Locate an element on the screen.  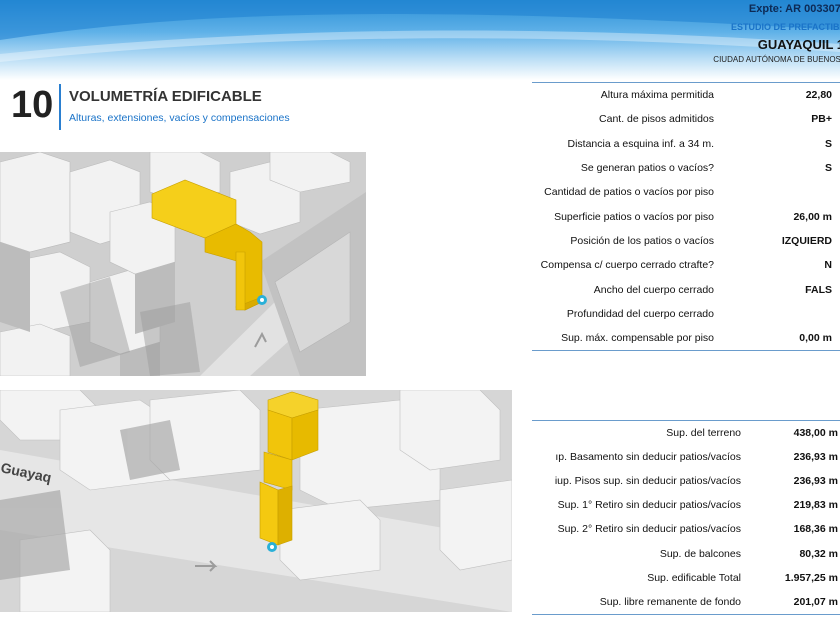
table-row: Cant. de pisos admitidos PB+ is located at coordinates (715, 119).